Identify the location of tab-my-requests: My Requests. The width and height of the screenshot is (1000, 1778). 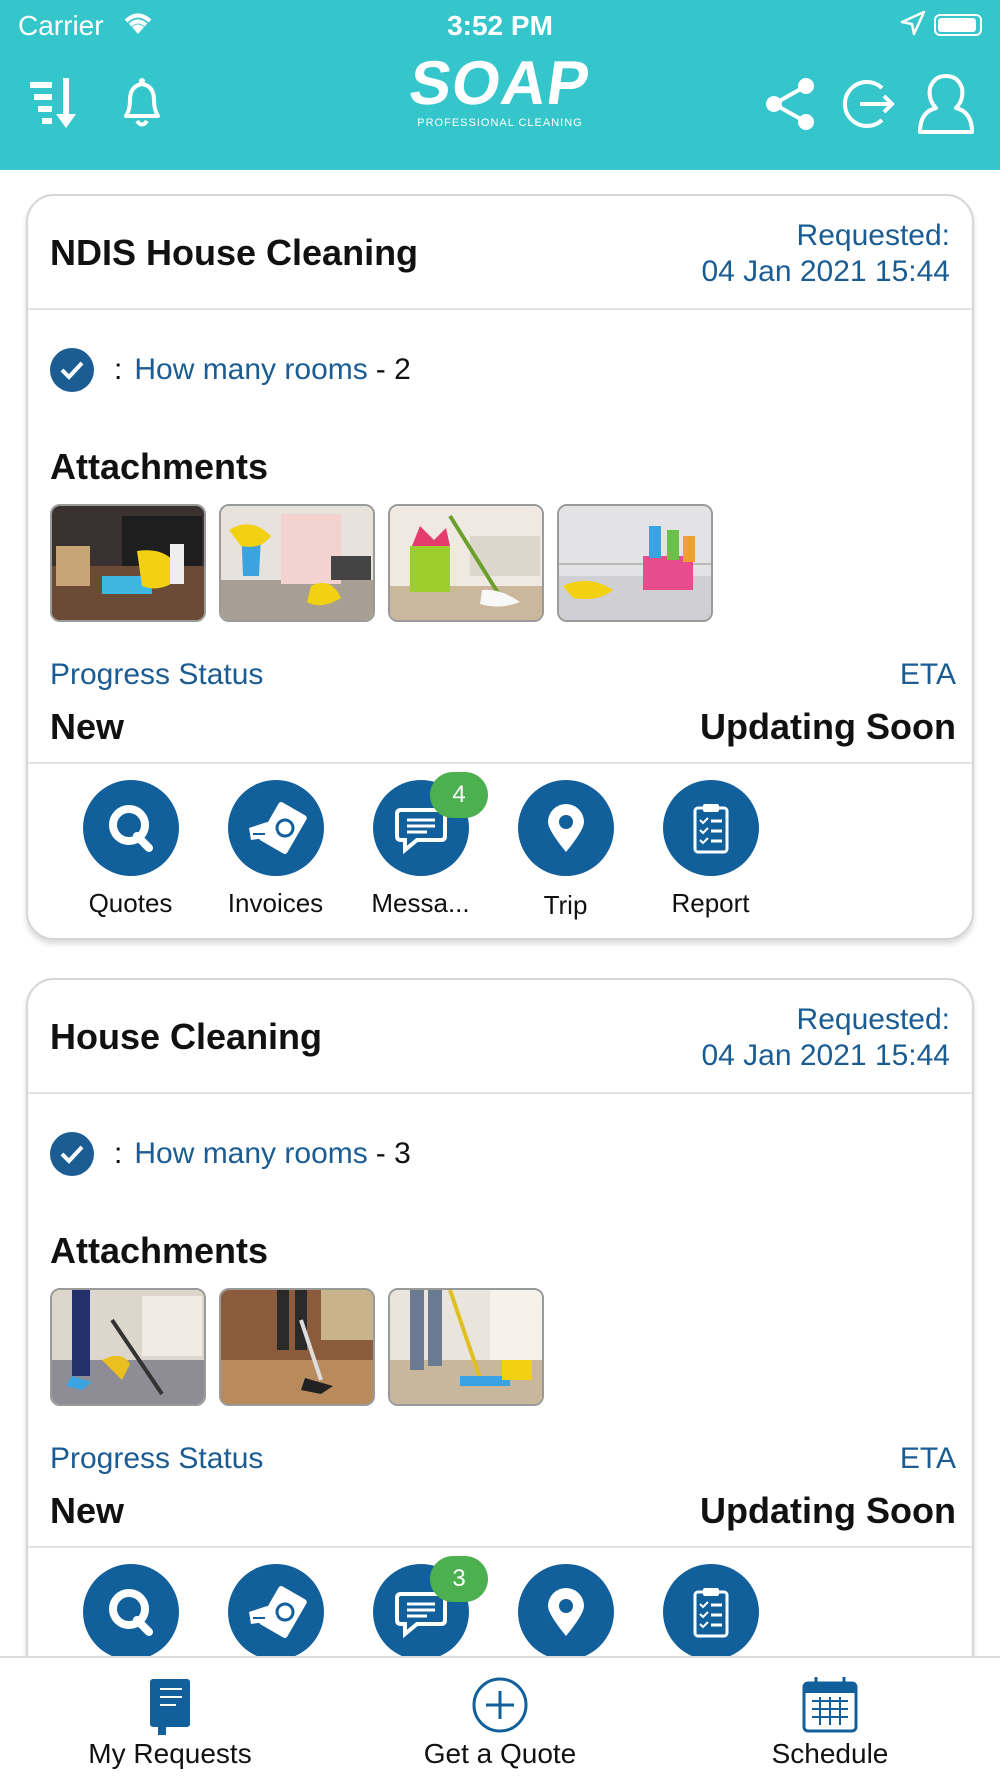
(170, 1721).